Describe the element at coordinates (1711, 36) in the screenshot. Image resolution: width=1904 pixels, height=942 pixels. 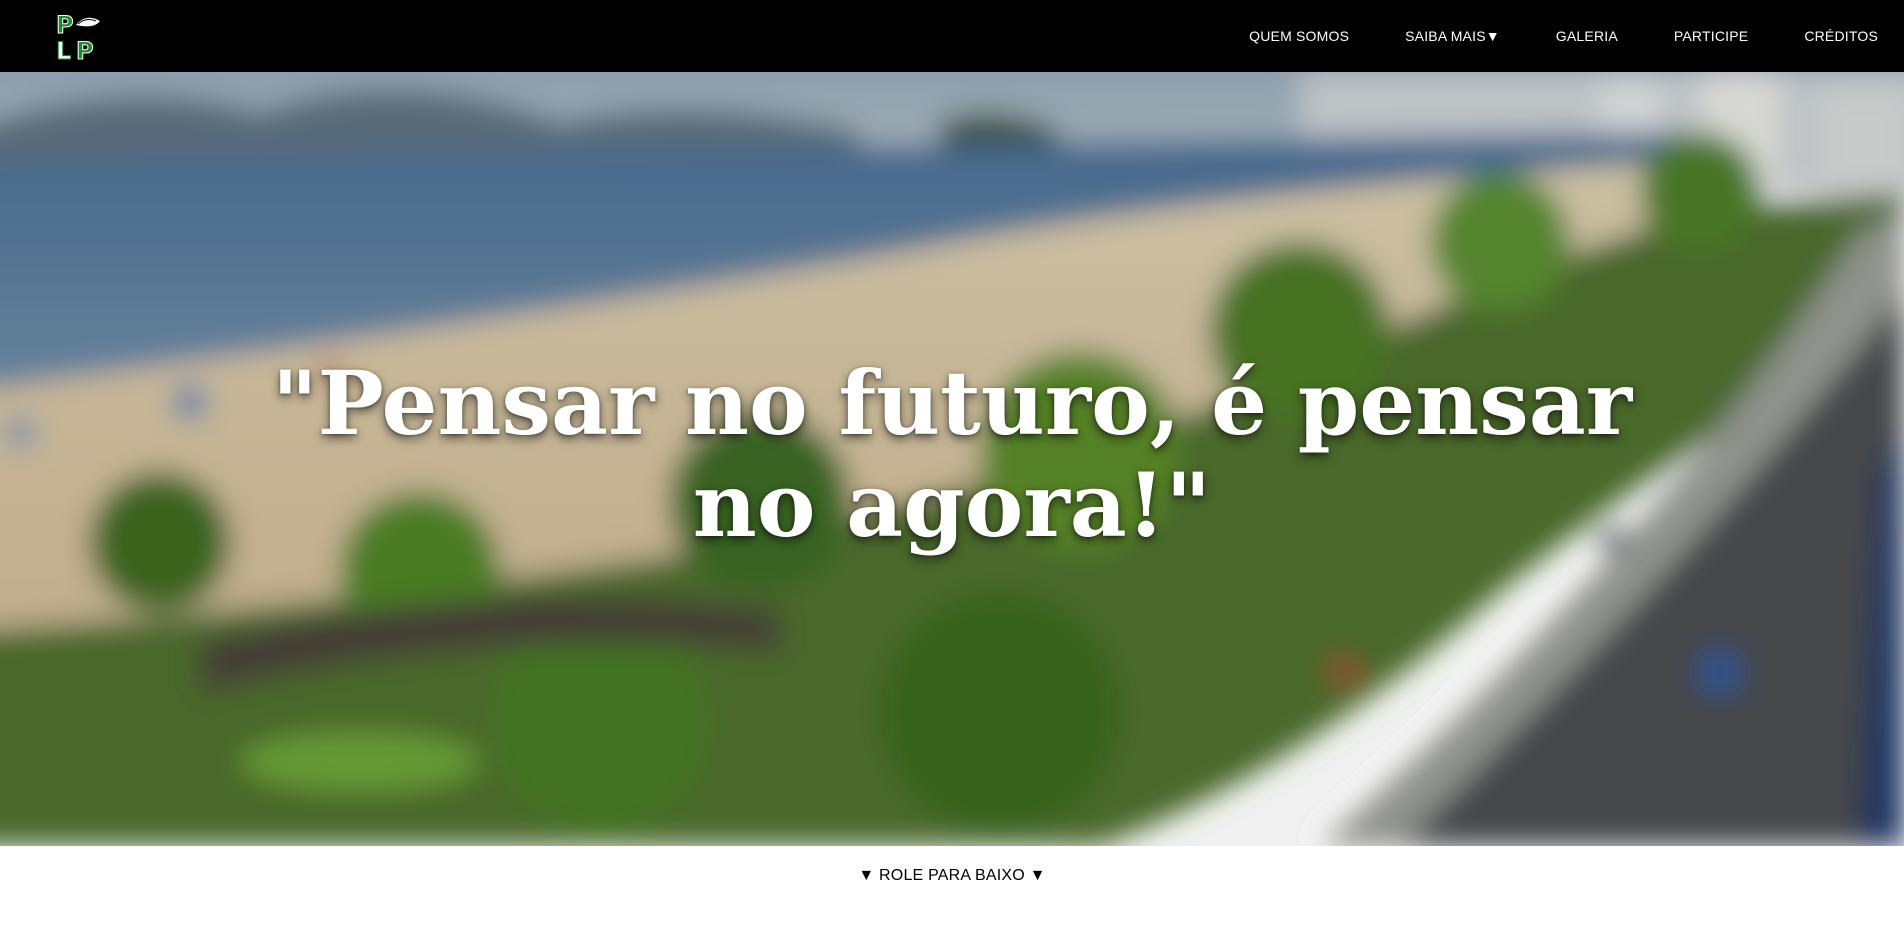
I see `nav-participe: PARTICIPE` at that location.